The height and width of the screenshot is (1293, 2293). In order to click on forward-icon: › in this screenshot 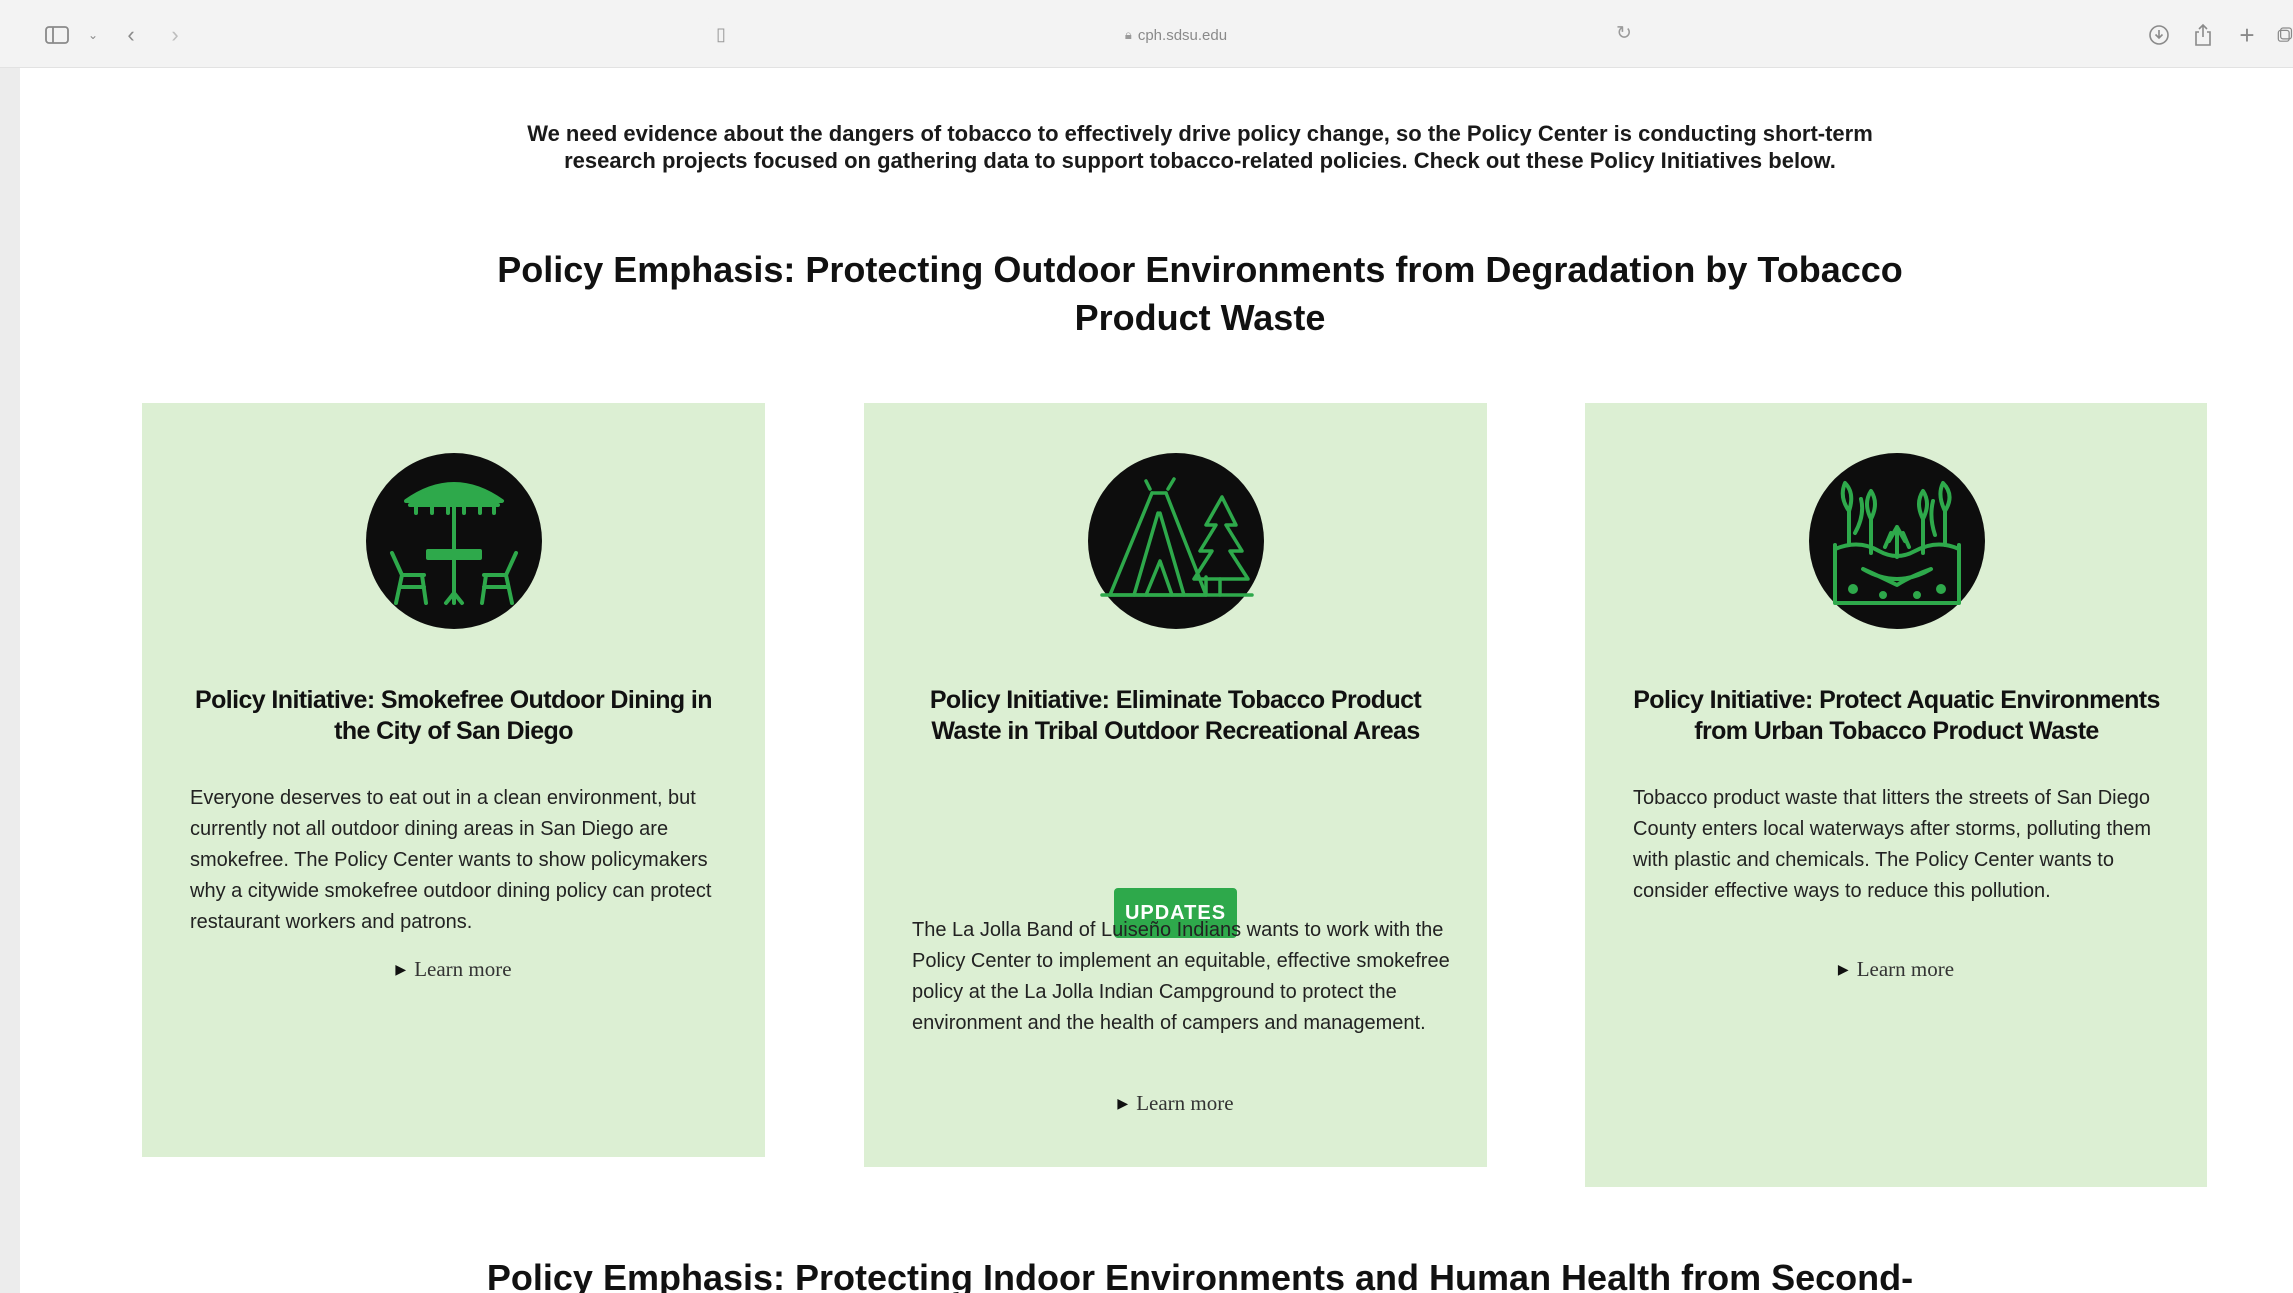, I will do `click(175, 35)`.